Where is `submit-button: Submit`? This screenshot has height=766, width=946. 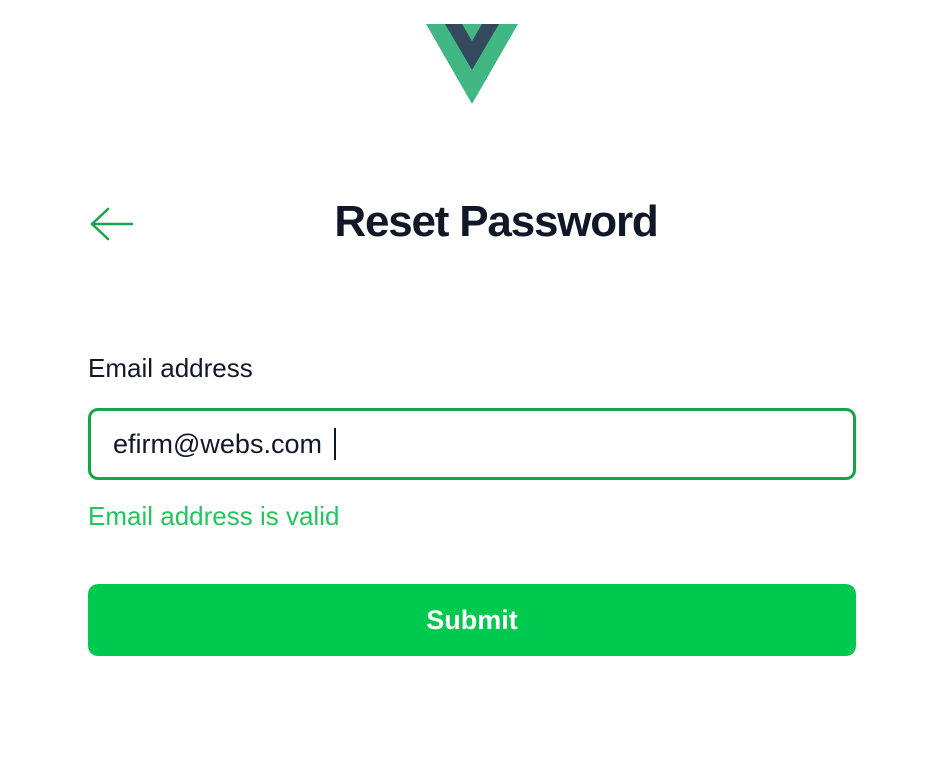 submit-button: Submit is located at coordinates (472, 620).